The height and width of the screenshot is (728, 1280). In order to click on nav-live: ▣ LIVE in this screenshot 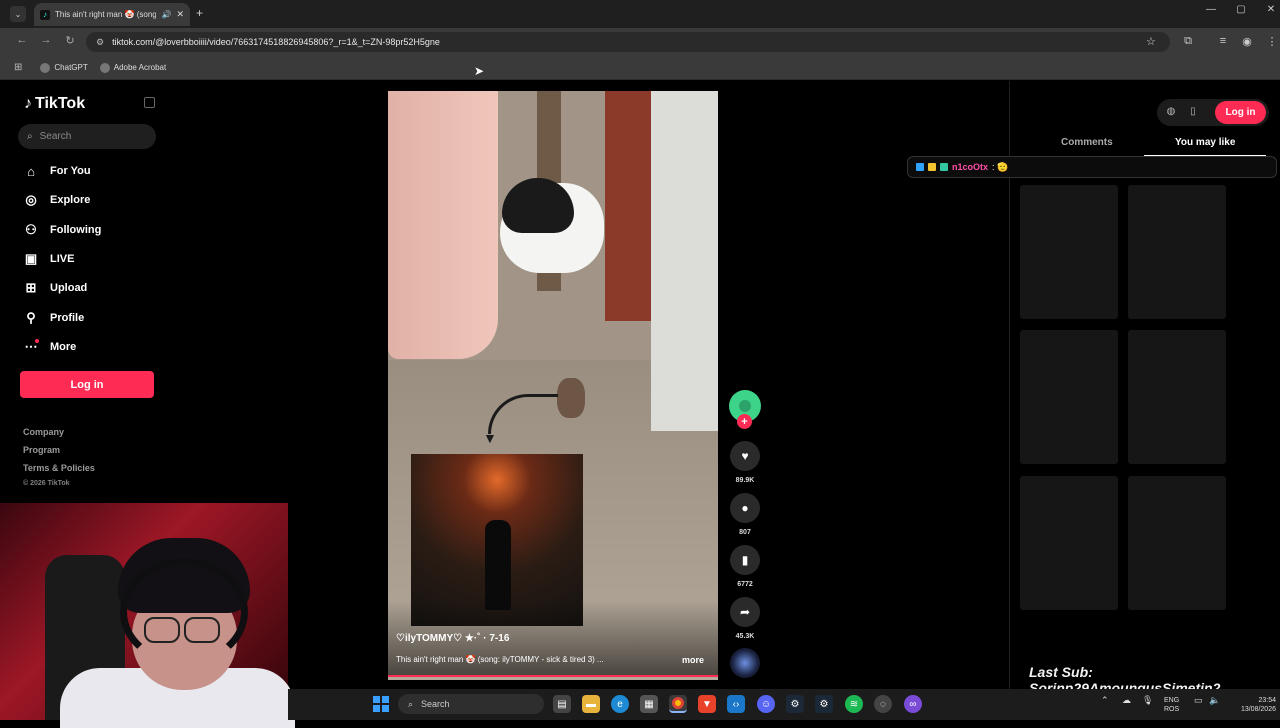, I will do `click(49, 259)`.